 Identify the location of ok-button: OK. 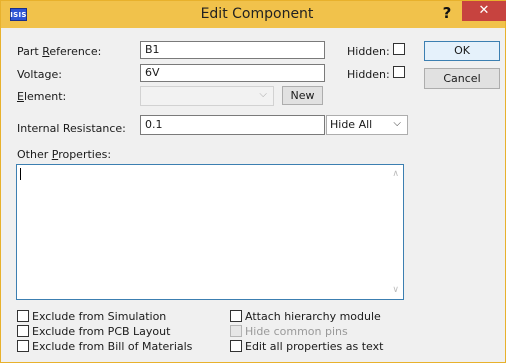
(462, 51).